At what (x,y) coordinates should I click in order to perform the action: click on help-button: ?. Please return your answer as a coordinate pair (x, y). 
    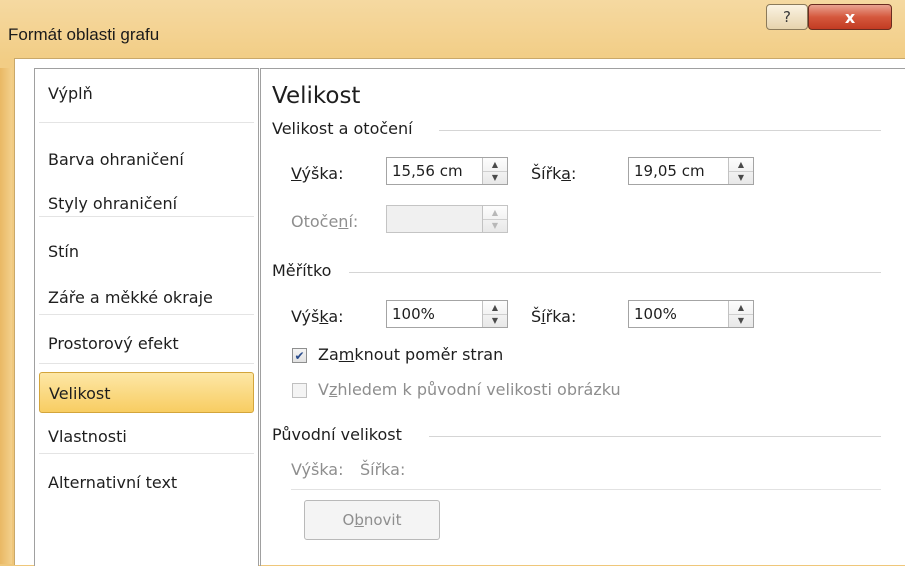
    Looking at the image, I should click on (787, 17).